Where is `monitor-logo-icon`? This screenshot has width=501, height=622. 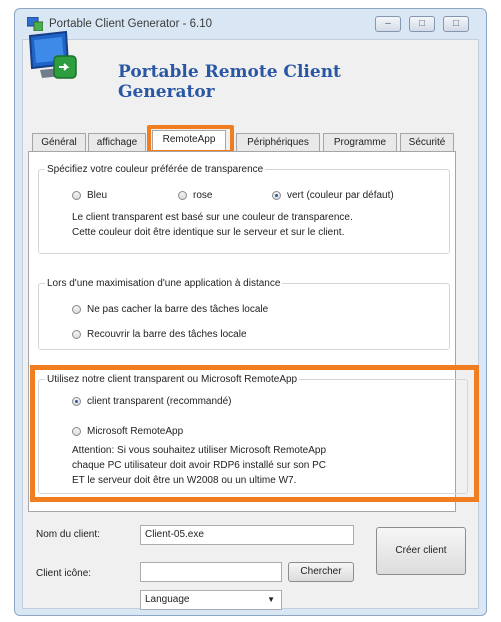
monitor-logo-icon is located at coordinates (52, 54).